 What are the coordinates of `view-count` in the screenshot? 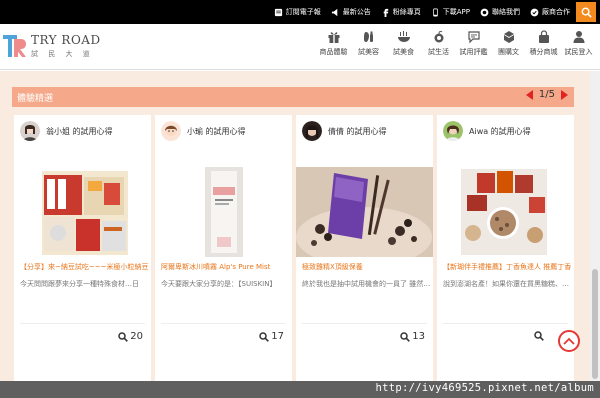 It's located at (540, 336).